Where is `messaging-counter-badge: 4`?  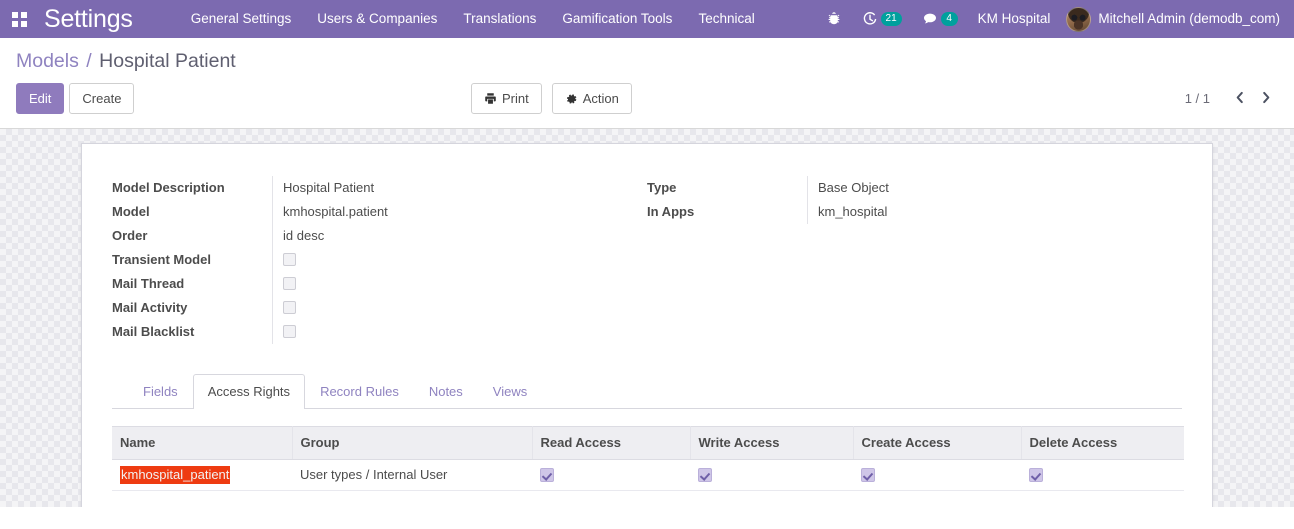
messaging-counter-badge: 4 is located at coordinates (949, 19).